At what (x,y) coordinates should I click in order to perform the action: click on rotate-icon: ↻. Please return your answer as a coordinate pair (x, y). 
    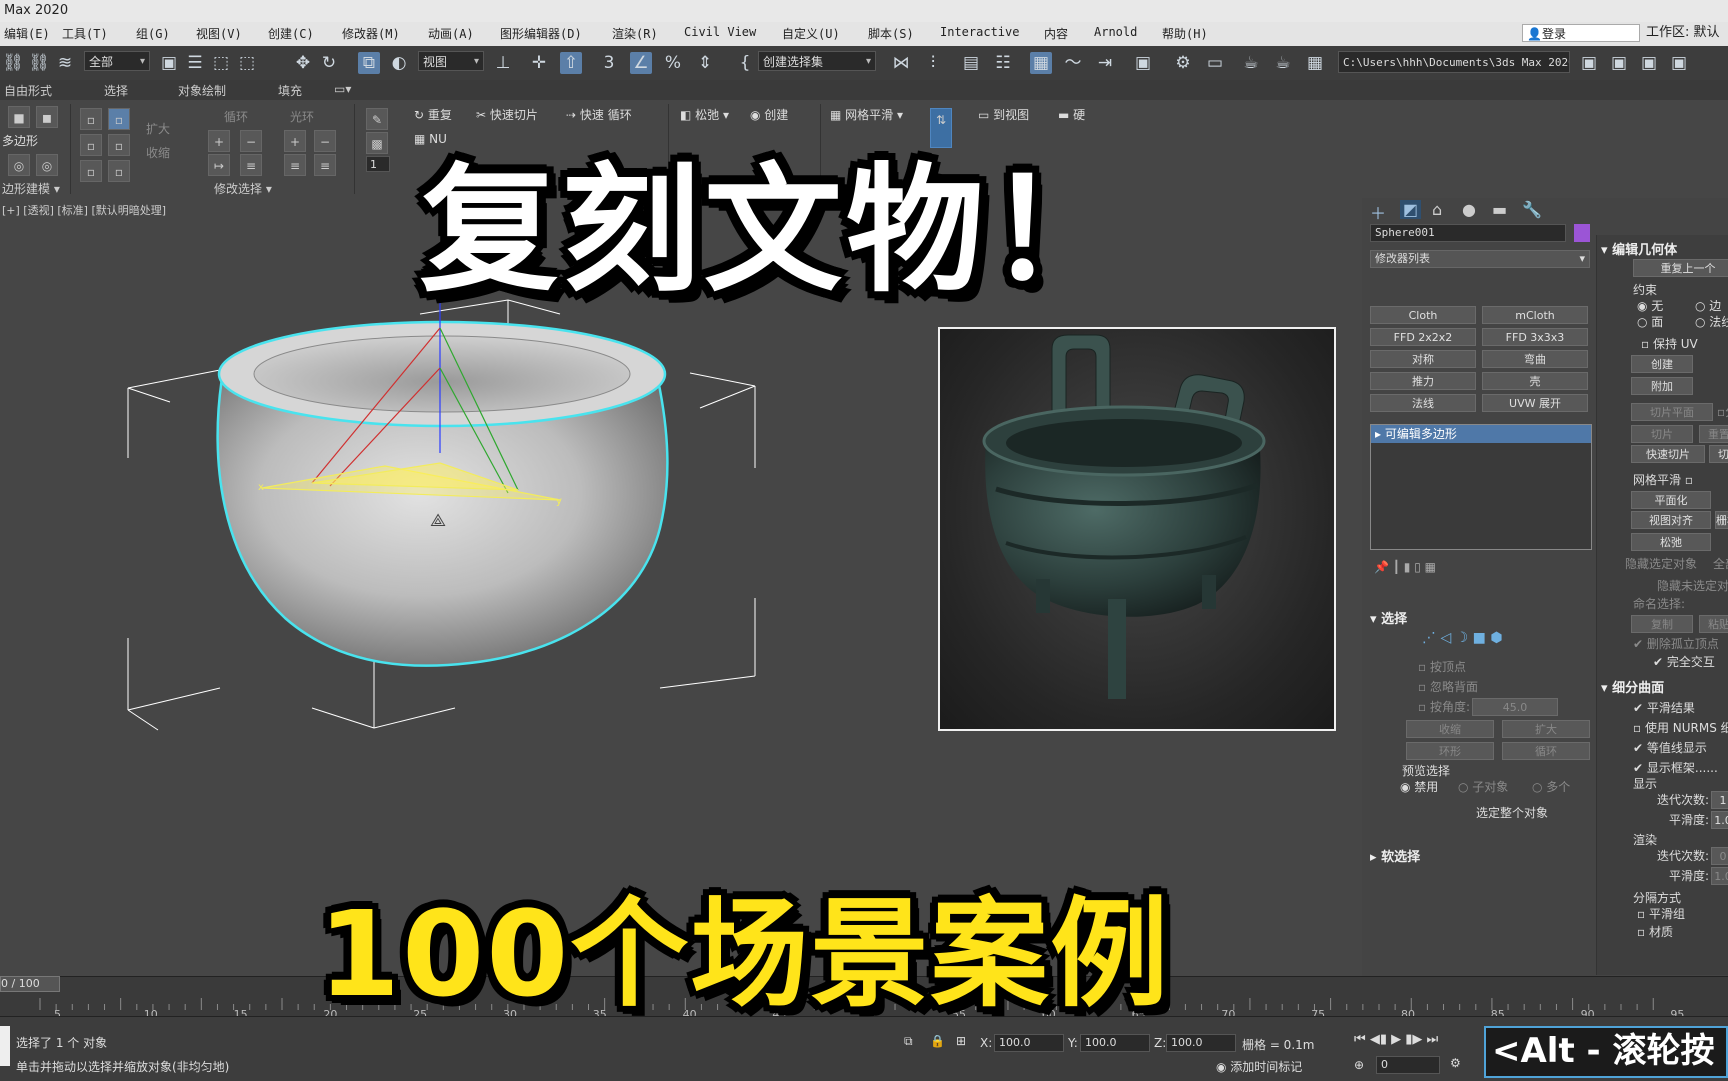
    Looking at the image, I should click on (329, 63).